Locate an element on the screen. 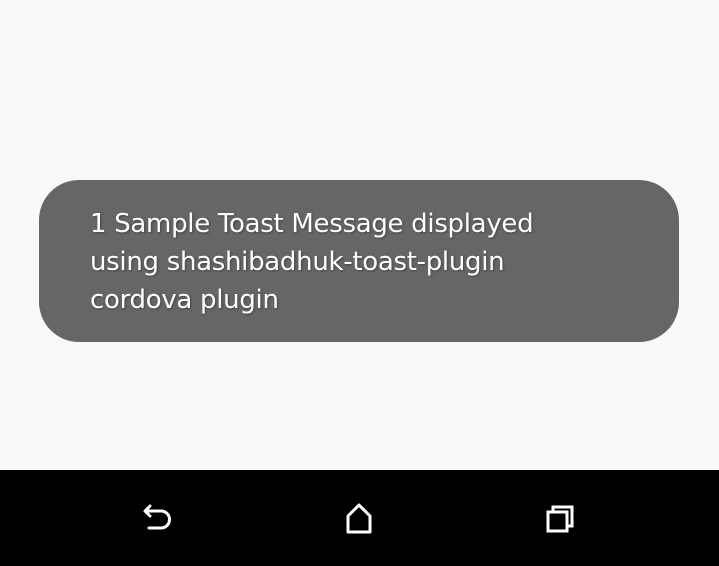 This screenshot has height=566, width=719. home-icon is located at coordinates (359, 518).